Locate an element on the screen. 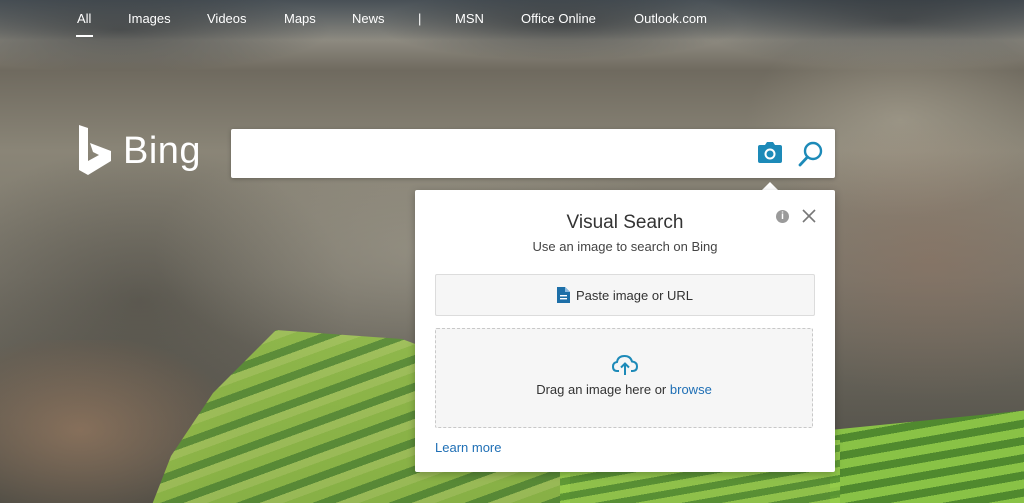 This screenshot has width=1024, height=503. learn-more-link: Learn more is located at coordinates (468, 447).